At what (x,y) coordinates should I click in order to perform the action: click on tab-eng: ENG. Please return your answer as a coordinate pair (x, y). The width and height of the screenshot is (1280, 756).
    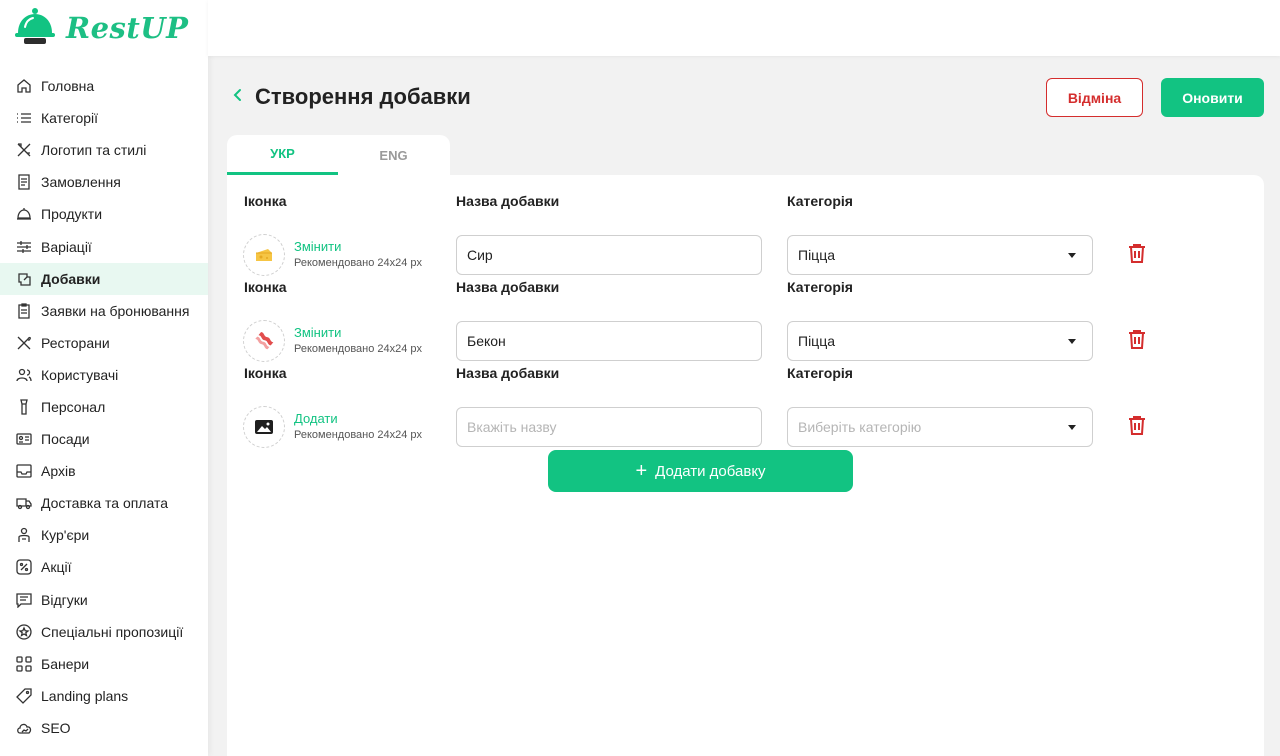
    Looking at the image, I should click on (393, 155).